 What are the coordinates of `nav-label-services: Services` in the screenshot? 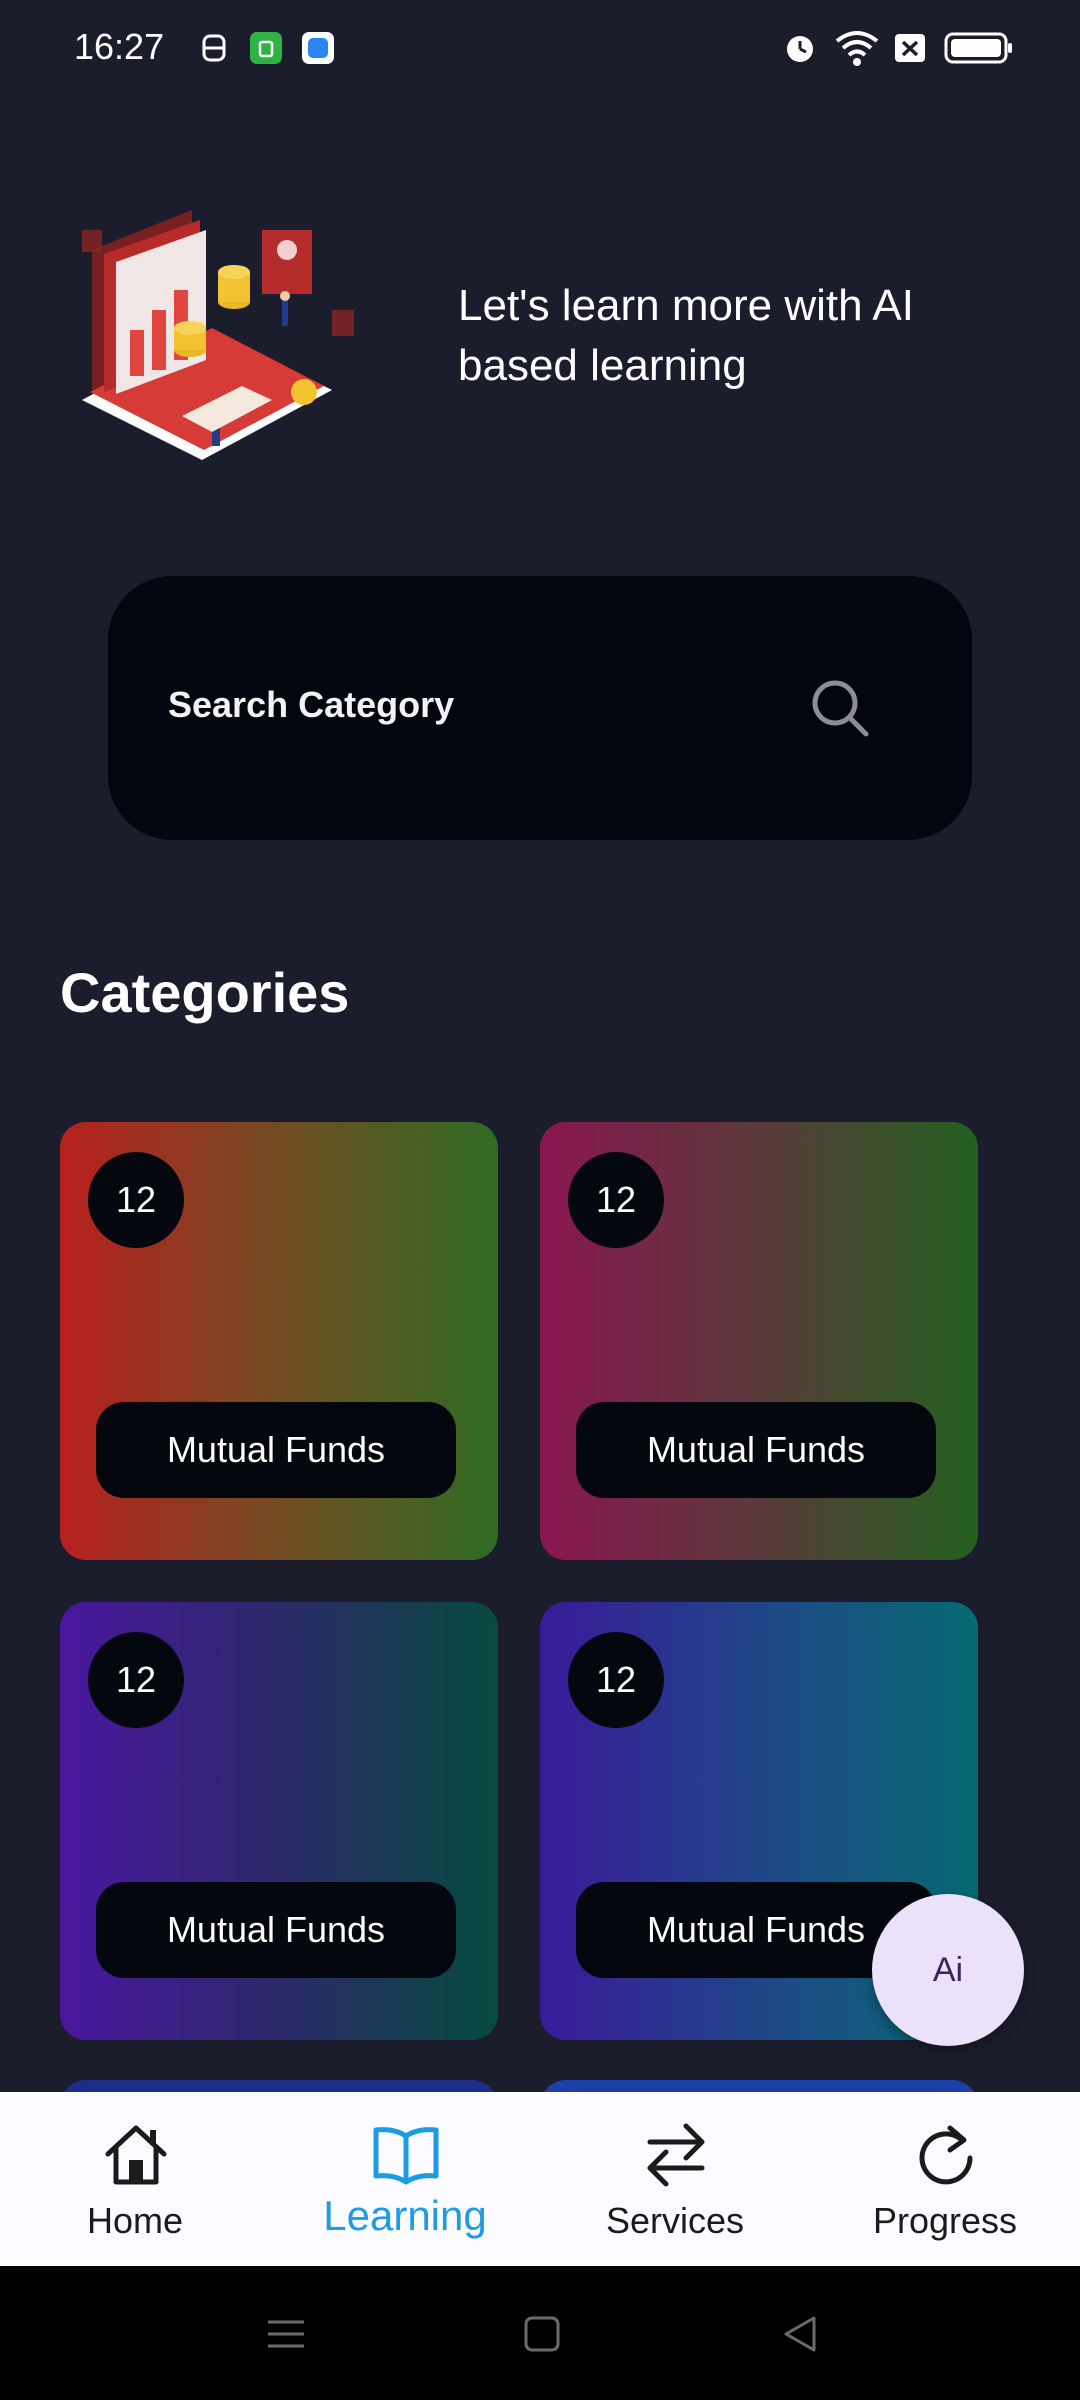 It's located at (675, 2220).